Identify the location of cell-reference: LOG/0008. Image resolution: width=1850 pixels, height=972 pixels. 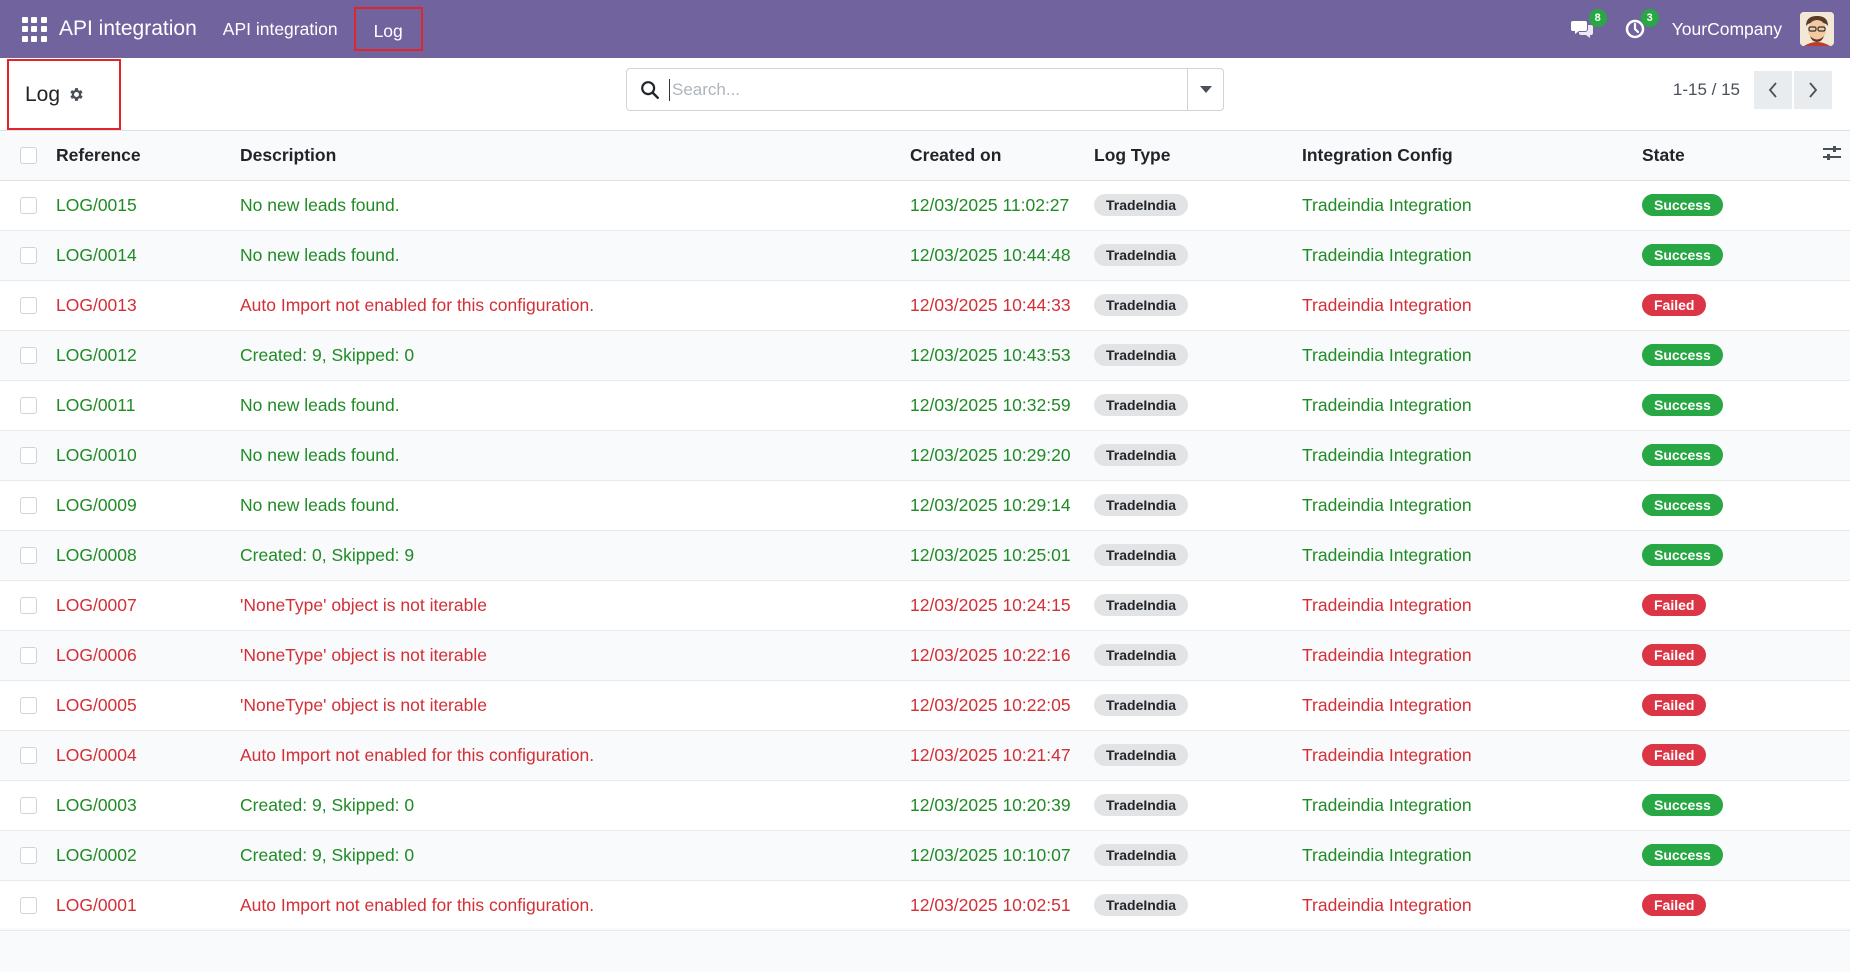
(148, 555).